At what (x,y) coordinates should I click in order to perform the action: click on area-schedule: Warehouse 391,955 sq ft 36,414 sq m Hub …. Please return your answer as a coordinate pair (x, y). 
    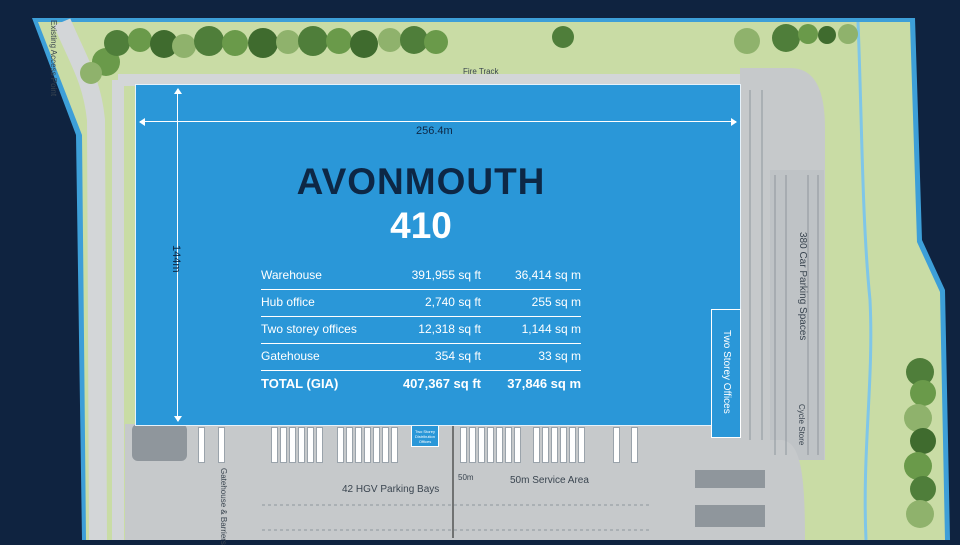
    Looking at the image, I should click on (421, 330).